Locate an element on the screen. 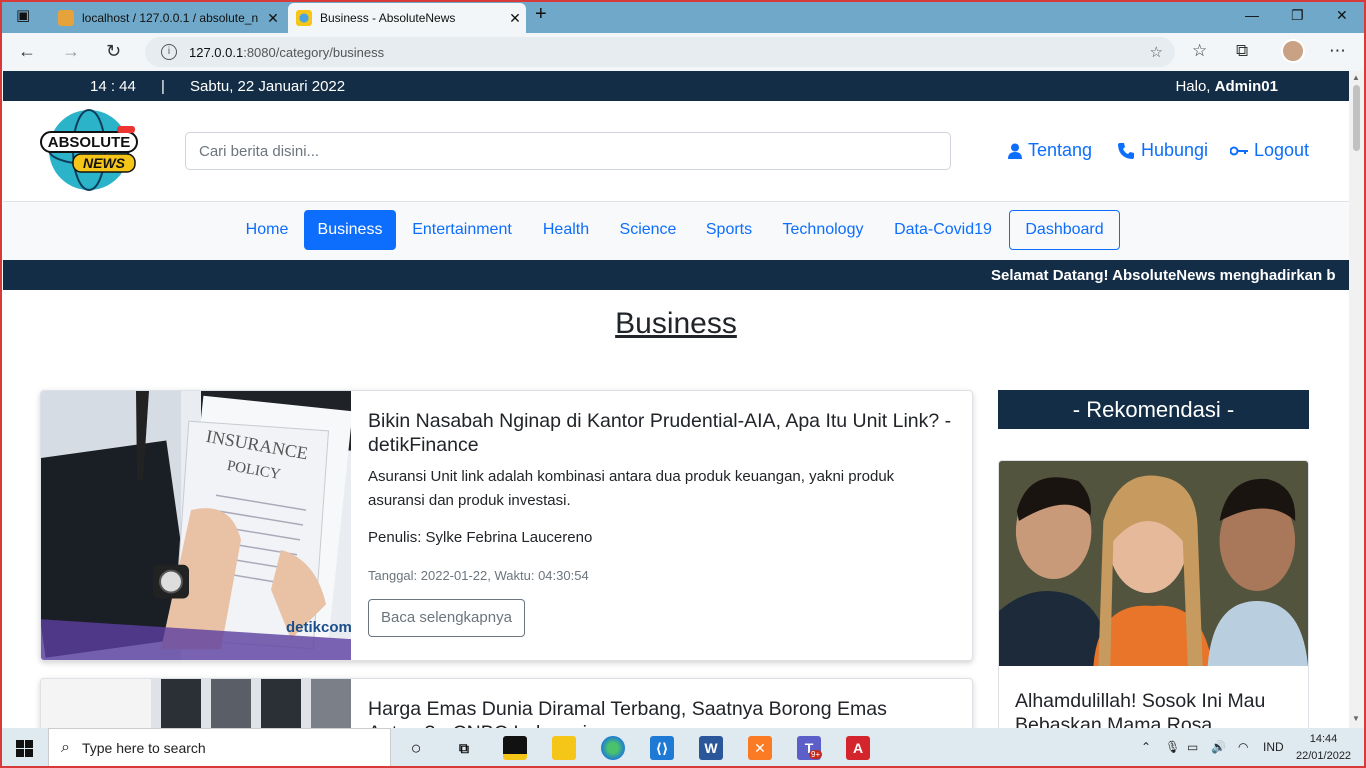  nav-entertainment: Entertainment is located at coordinates (462, 230).